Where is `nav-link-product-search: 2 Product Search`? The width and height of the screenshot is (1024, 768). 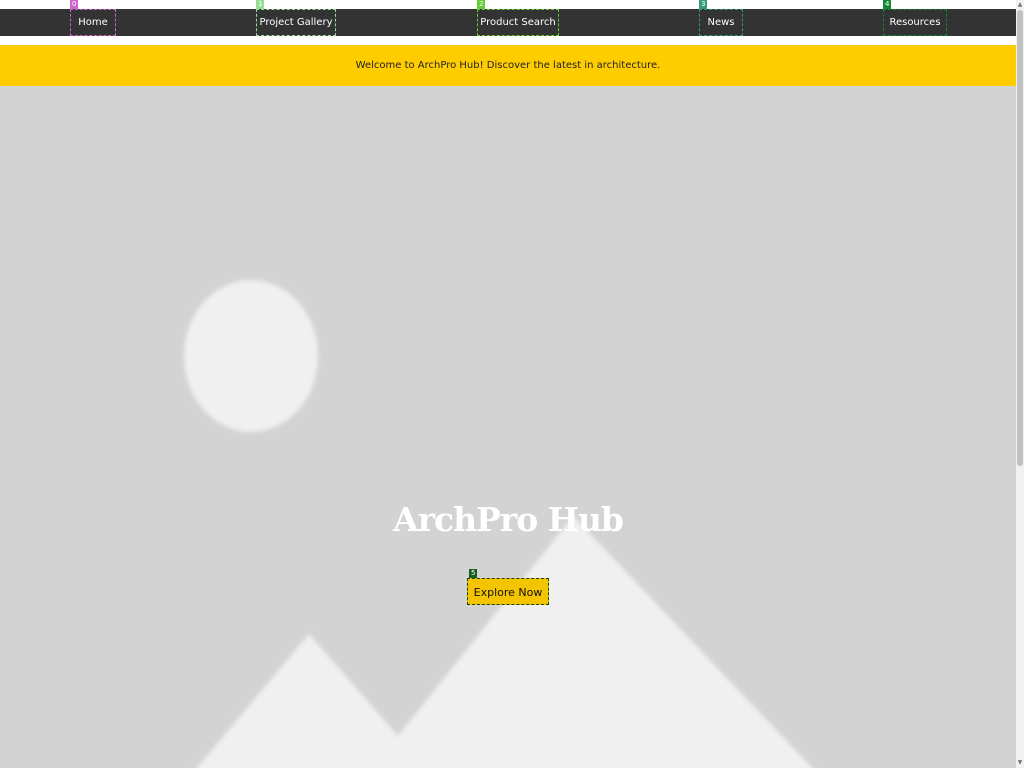 nav-link-product-search: 2 Product Search is located at coordinates (518, 18).